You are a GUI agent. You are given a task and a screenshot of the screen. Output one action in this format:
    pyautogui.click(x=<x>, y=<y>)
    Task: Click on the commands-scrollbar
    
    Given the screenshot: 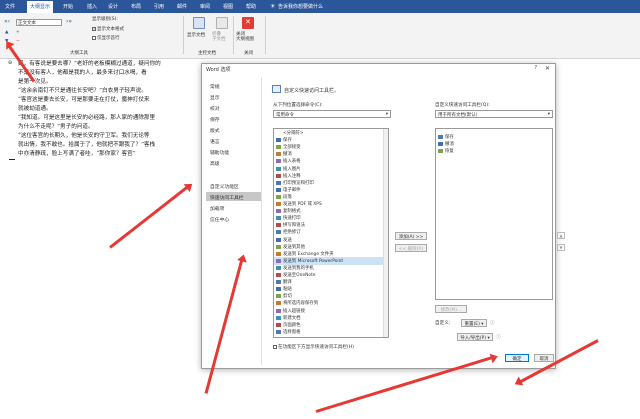 What is the action you would take?
    pyautogui.click(x=385, y=233)
    